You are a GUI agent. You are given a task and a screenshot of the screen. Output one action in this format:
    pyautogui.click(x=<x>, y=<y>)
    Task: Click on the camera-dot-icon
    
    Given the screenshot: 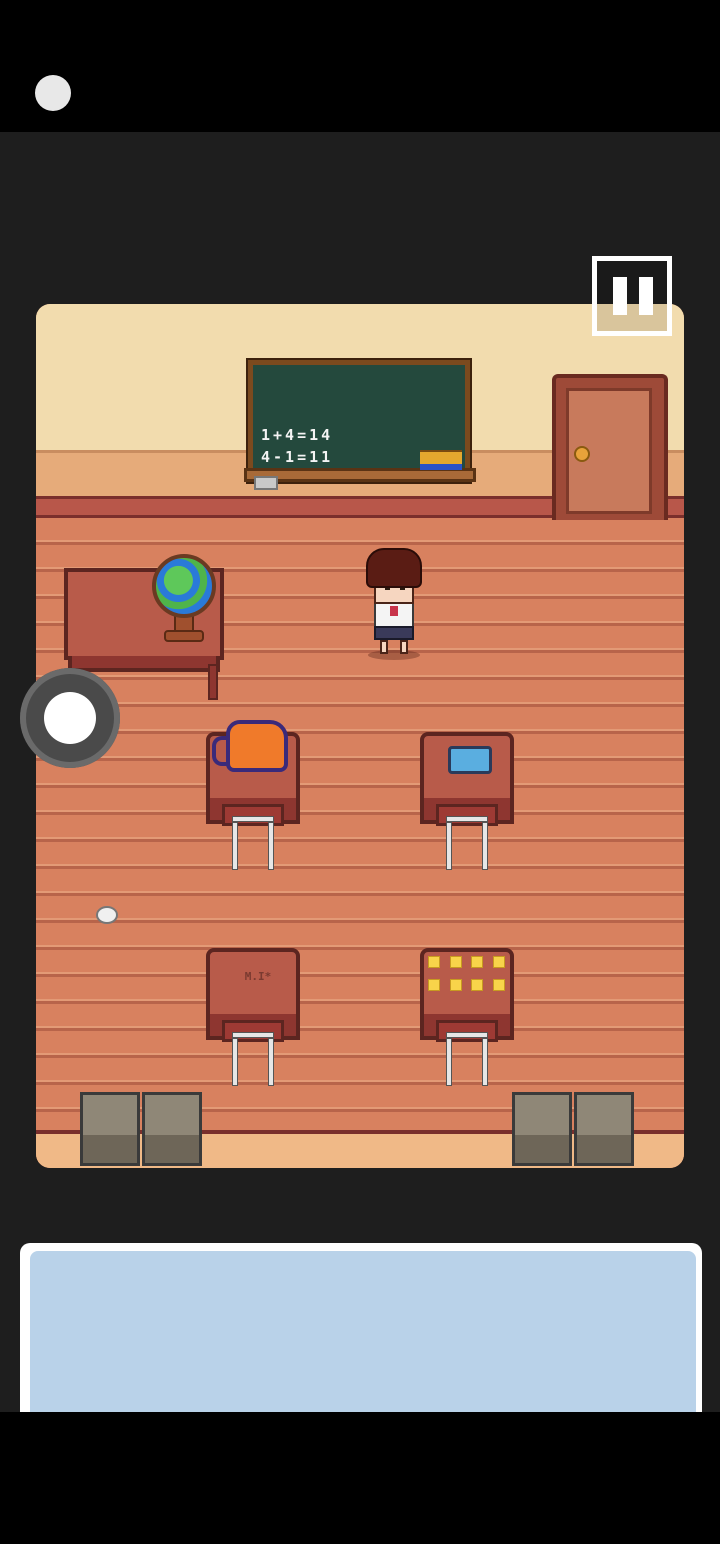 What is the action you would take?
    pyautogui.click(x=53, y=93)
    